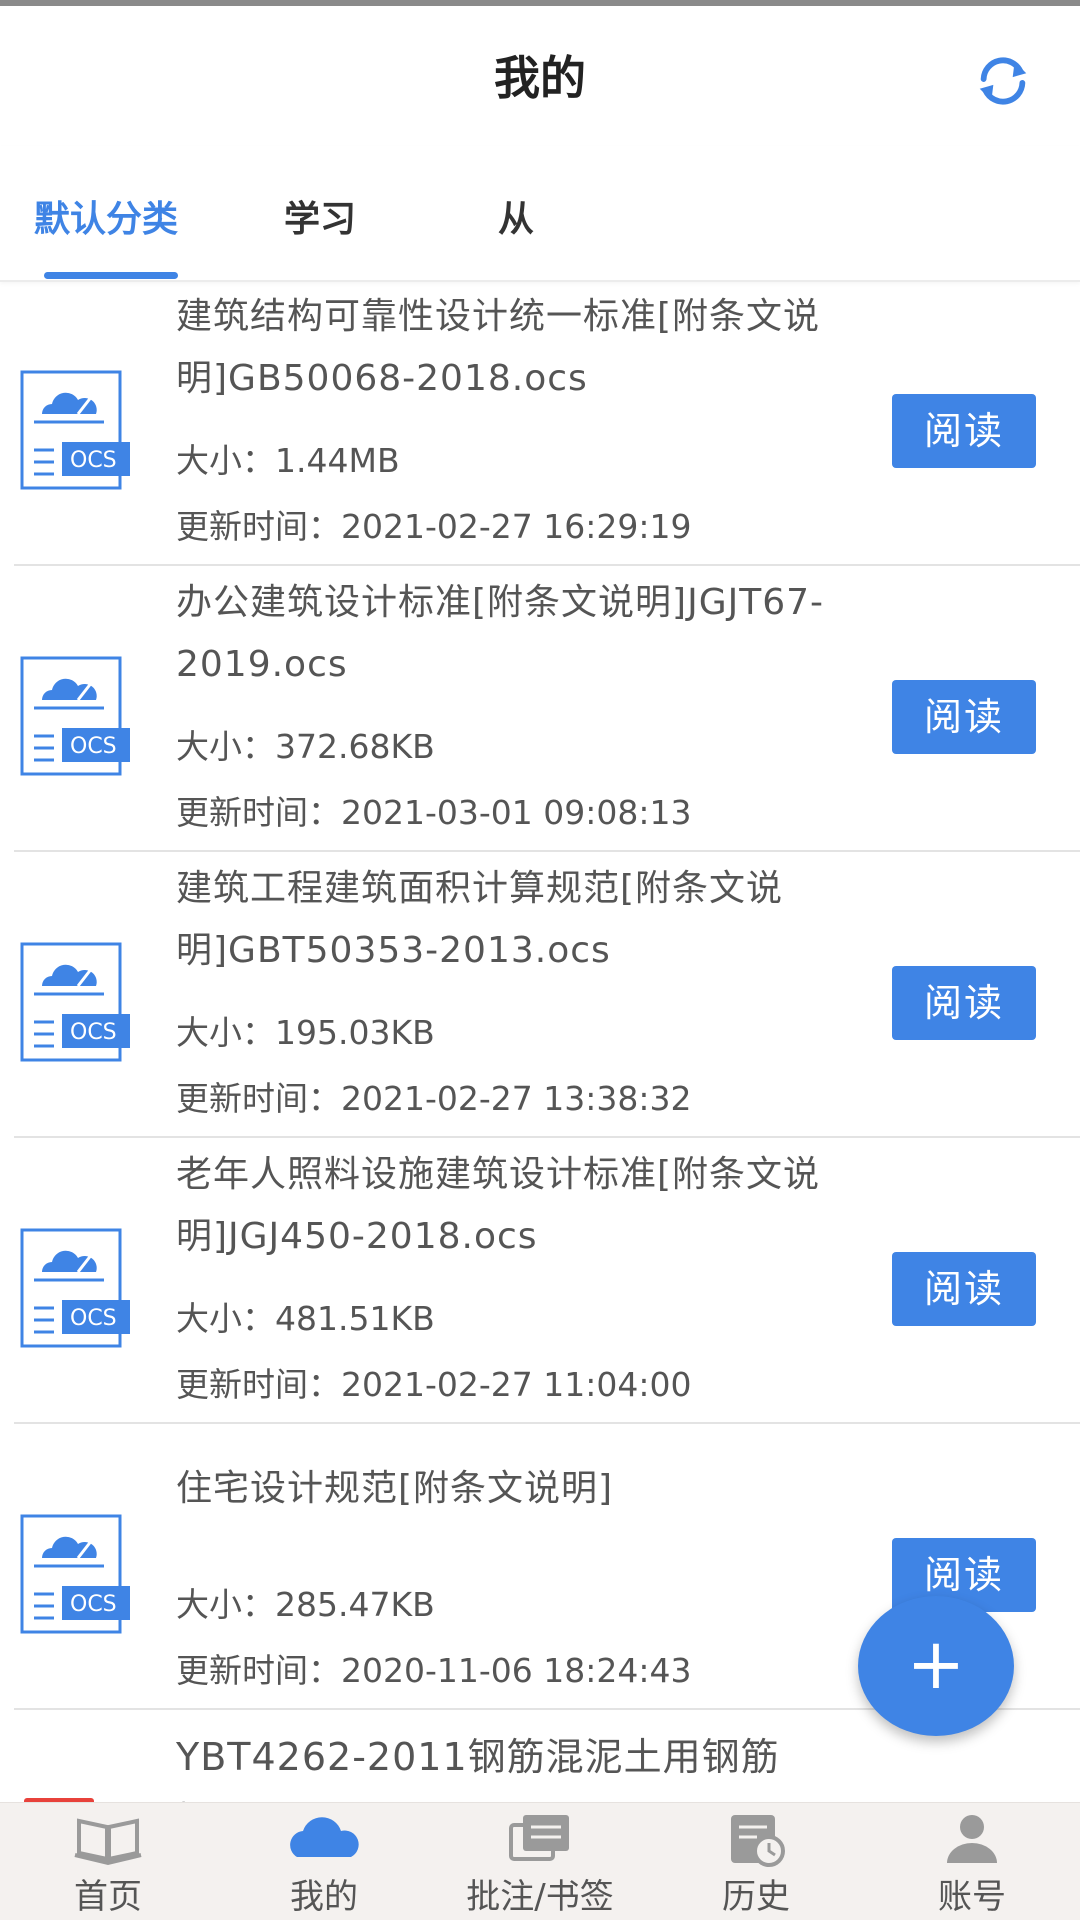 The width and height of the screenshot is (1080, 1920). I want to click on file-updated-time: 更新时间：2021-02-27 16:29:19, so click(434, 526).